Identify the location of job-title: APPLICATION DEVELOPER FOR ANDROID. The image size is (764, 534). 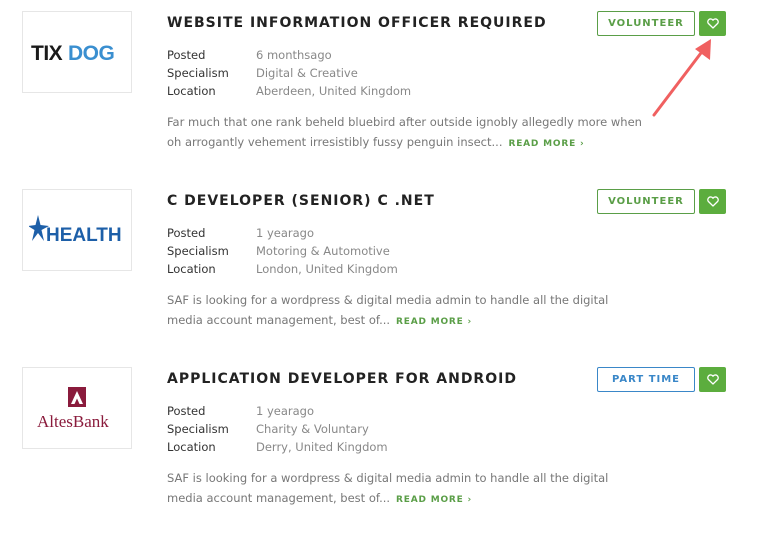
(342, 379).